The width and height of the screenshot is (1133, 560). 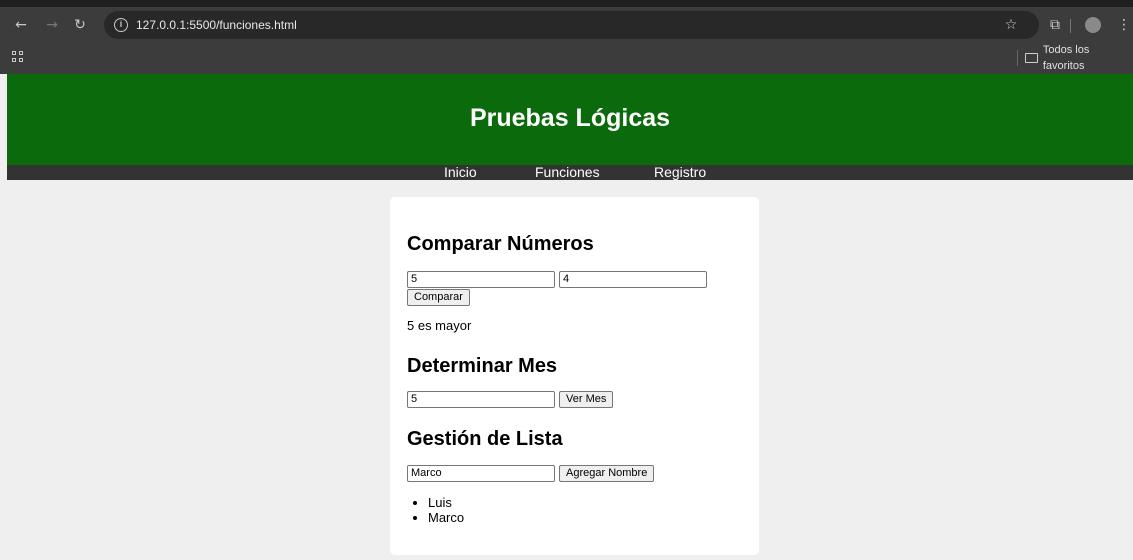 I want to click on back-arrow-icon: ←, so click(x=21, y=25).